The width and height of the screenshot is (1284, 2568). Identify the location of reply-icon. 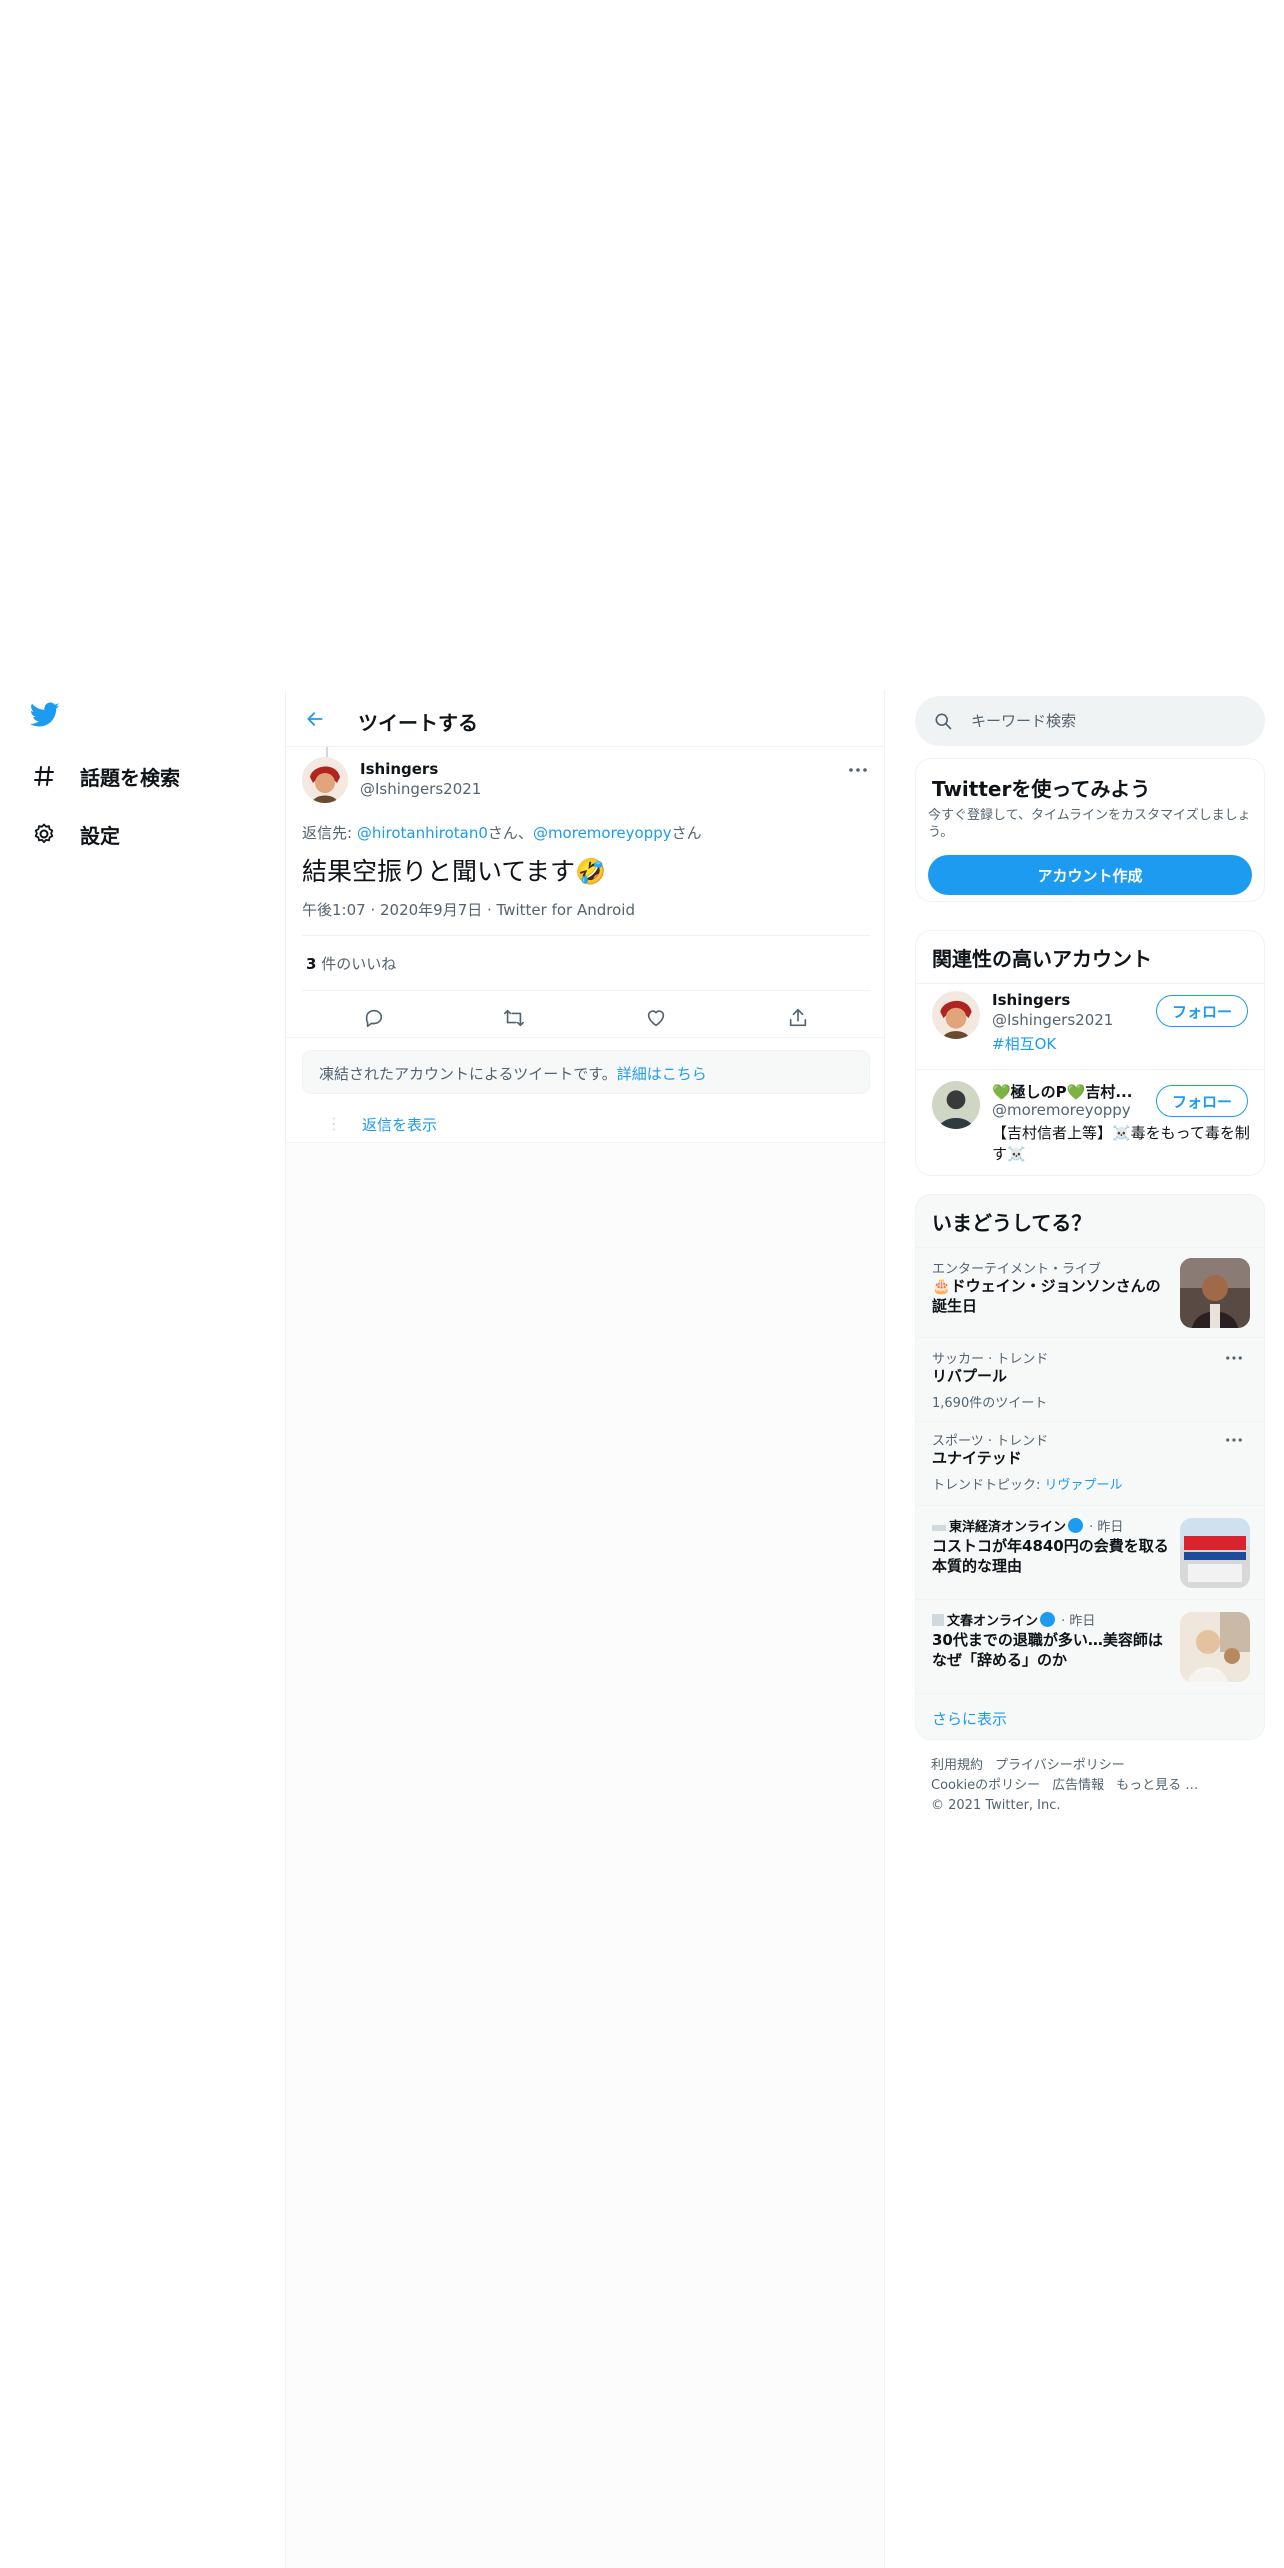
(374, 1018).